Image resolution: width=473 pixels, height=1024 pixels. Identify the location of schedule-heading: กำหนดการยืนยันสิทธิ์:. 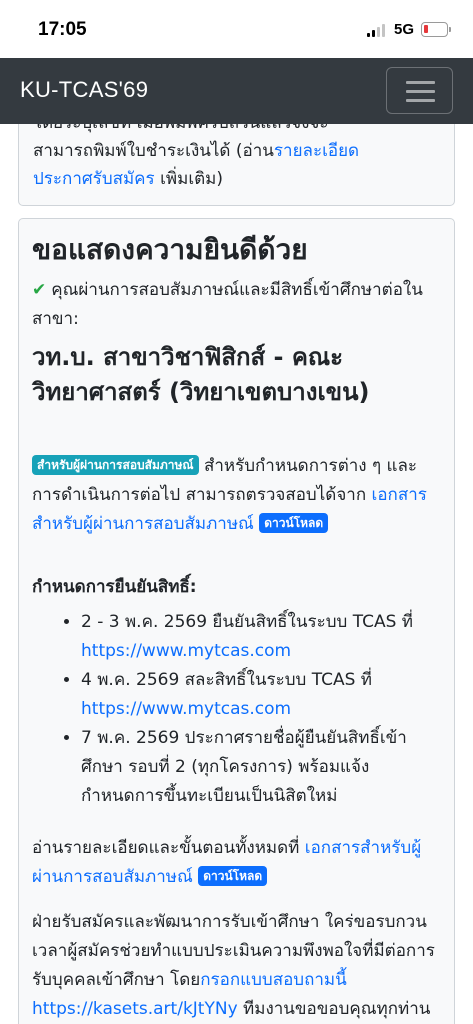
(114, 587).